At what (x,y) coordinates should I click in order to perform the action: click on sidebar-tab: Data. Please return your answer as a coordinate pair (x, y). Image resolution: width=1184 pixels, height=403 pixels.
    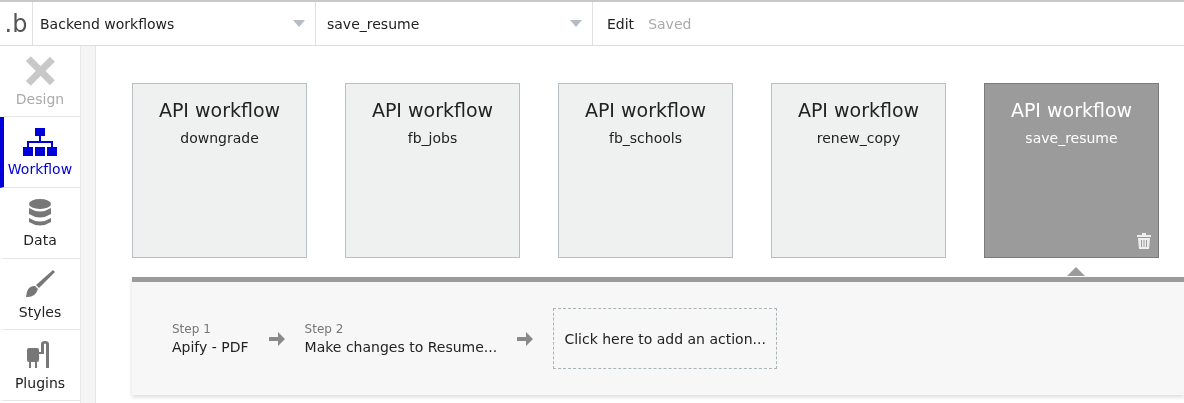
    Looking at the image, I should click on (40, 223).